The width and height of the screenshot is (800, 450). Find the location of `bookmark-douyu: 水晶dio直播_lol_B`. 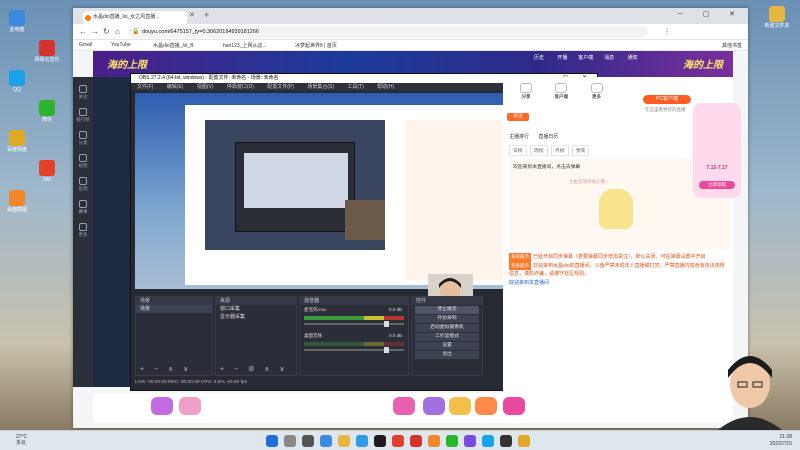

bookmark-douyu: 水晶dio直播_lol_B is located at coordinates (173, 45).